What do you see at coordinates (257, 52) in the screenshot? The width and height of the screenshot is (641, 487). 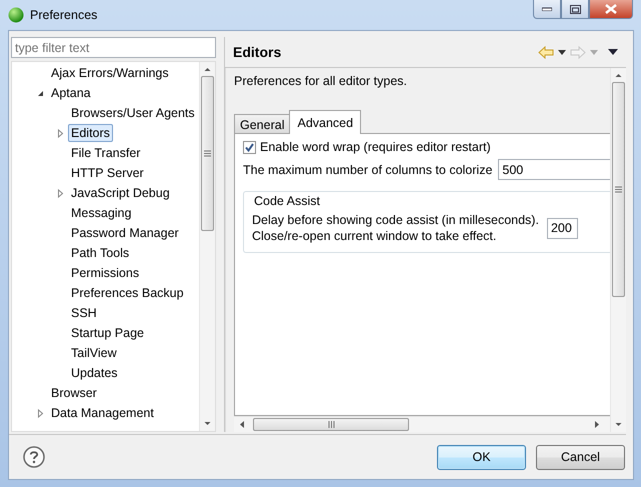 I see `page-title: Editors` at bounding box center [257, 52].